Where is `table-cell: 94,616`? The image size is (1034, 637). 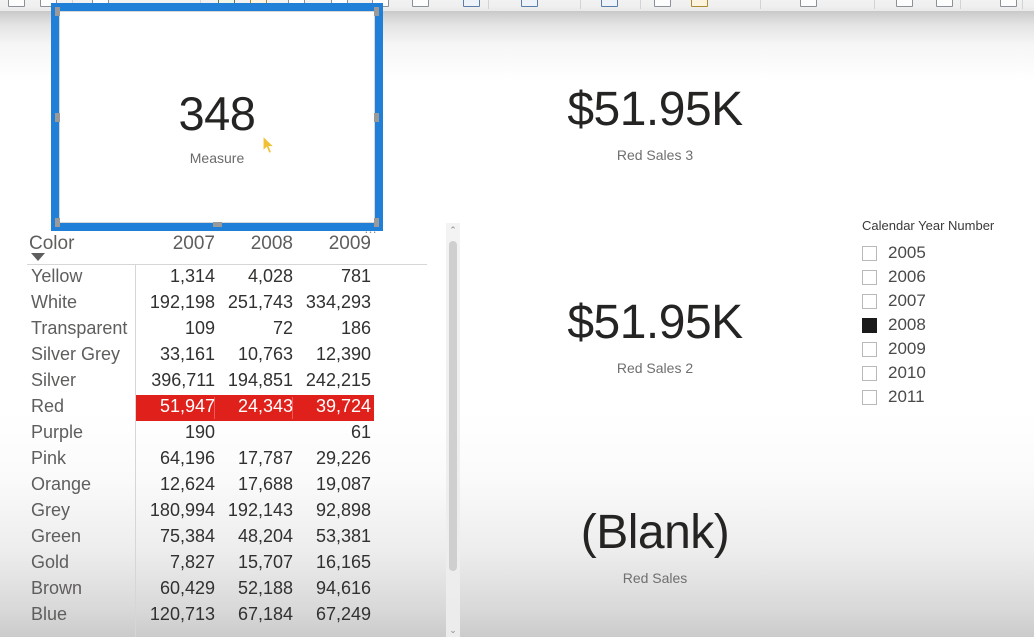 table-cell: 94,616 is located at coordinates (332, 588).